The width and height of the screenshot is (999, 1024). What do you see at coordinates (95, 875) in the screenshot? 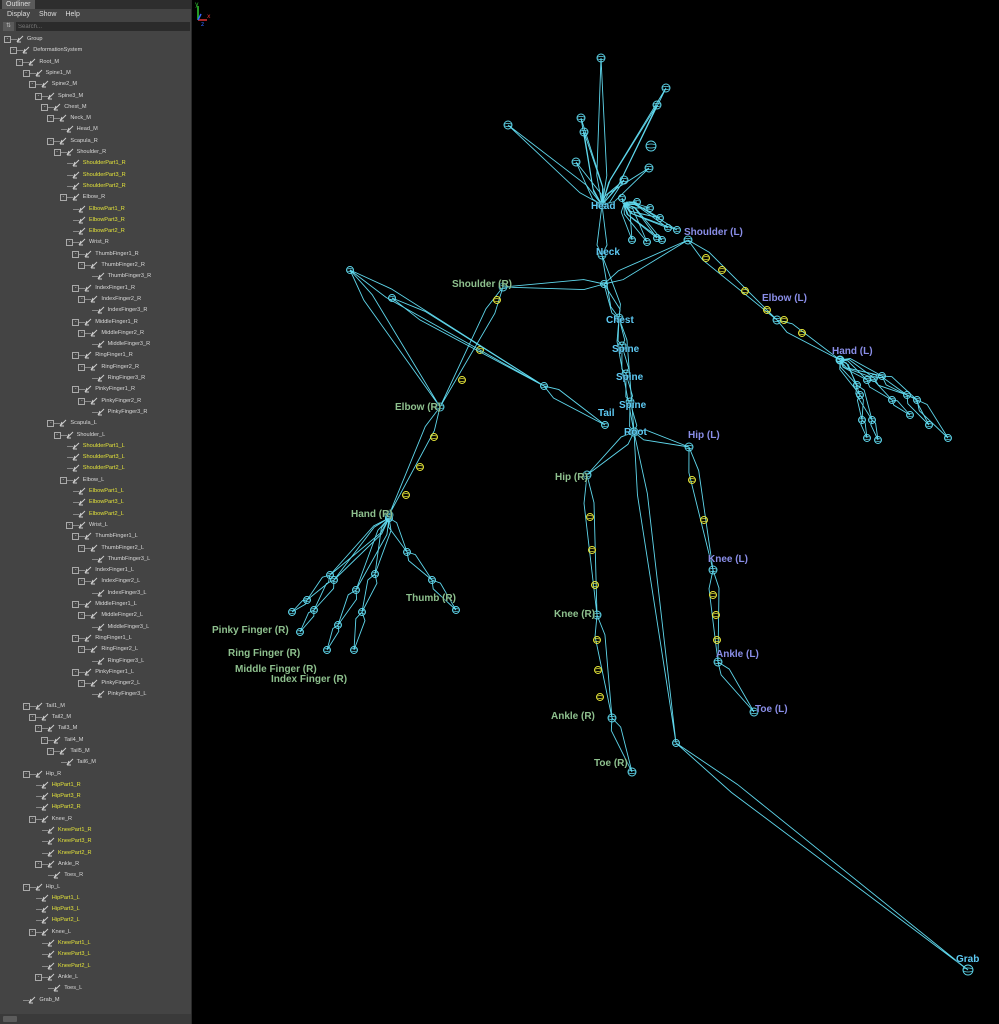
I see `tree-row: Toes_R` at bounding box center [95, 875].